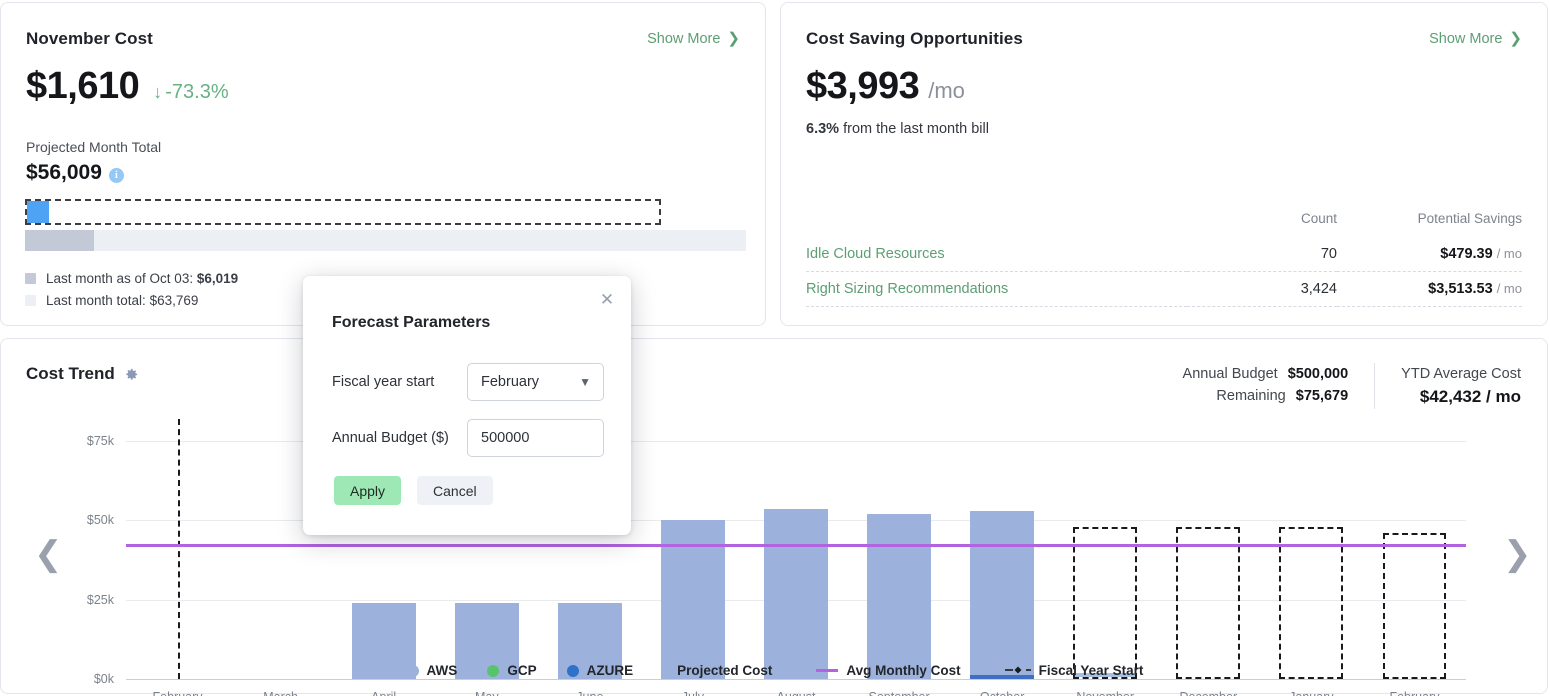 This screenshot has width=1550, height=696. Describe the element at coordinates (197, 91) in the screenshot. I see `november-delta-value: -73.3%` at that location.